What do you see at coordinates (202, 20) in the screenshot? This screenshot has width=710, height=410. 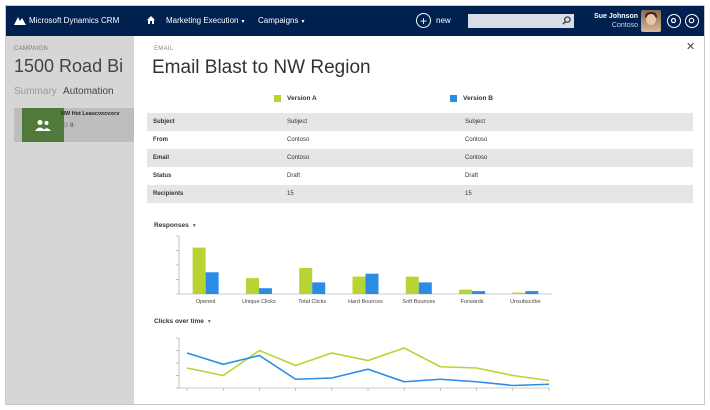 I see `nav-marketing-label: Marketing Execution` at bounding box center [202, 20].